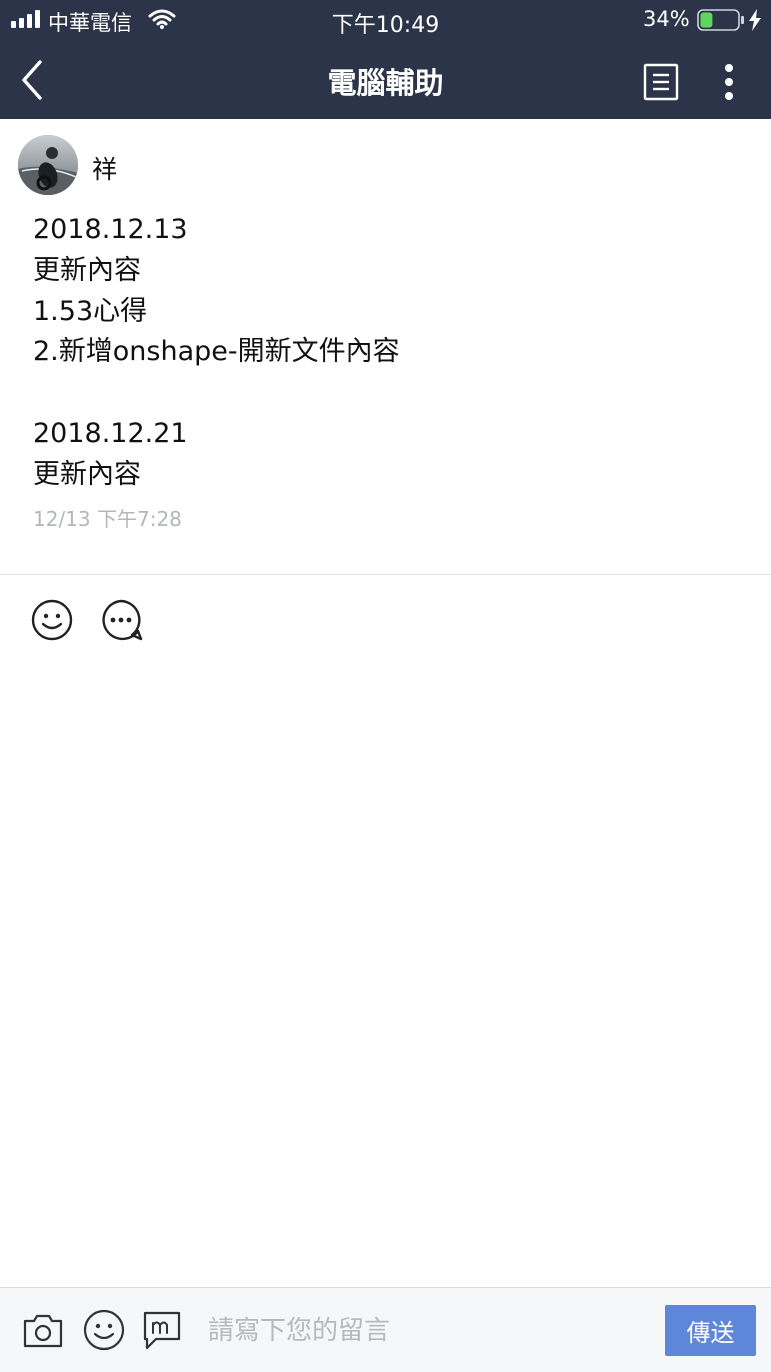  Describe the element at coordinates (385, 20) in the screenshot. I see `status-bar: 中華電信 下午10:49 34%` at that location.